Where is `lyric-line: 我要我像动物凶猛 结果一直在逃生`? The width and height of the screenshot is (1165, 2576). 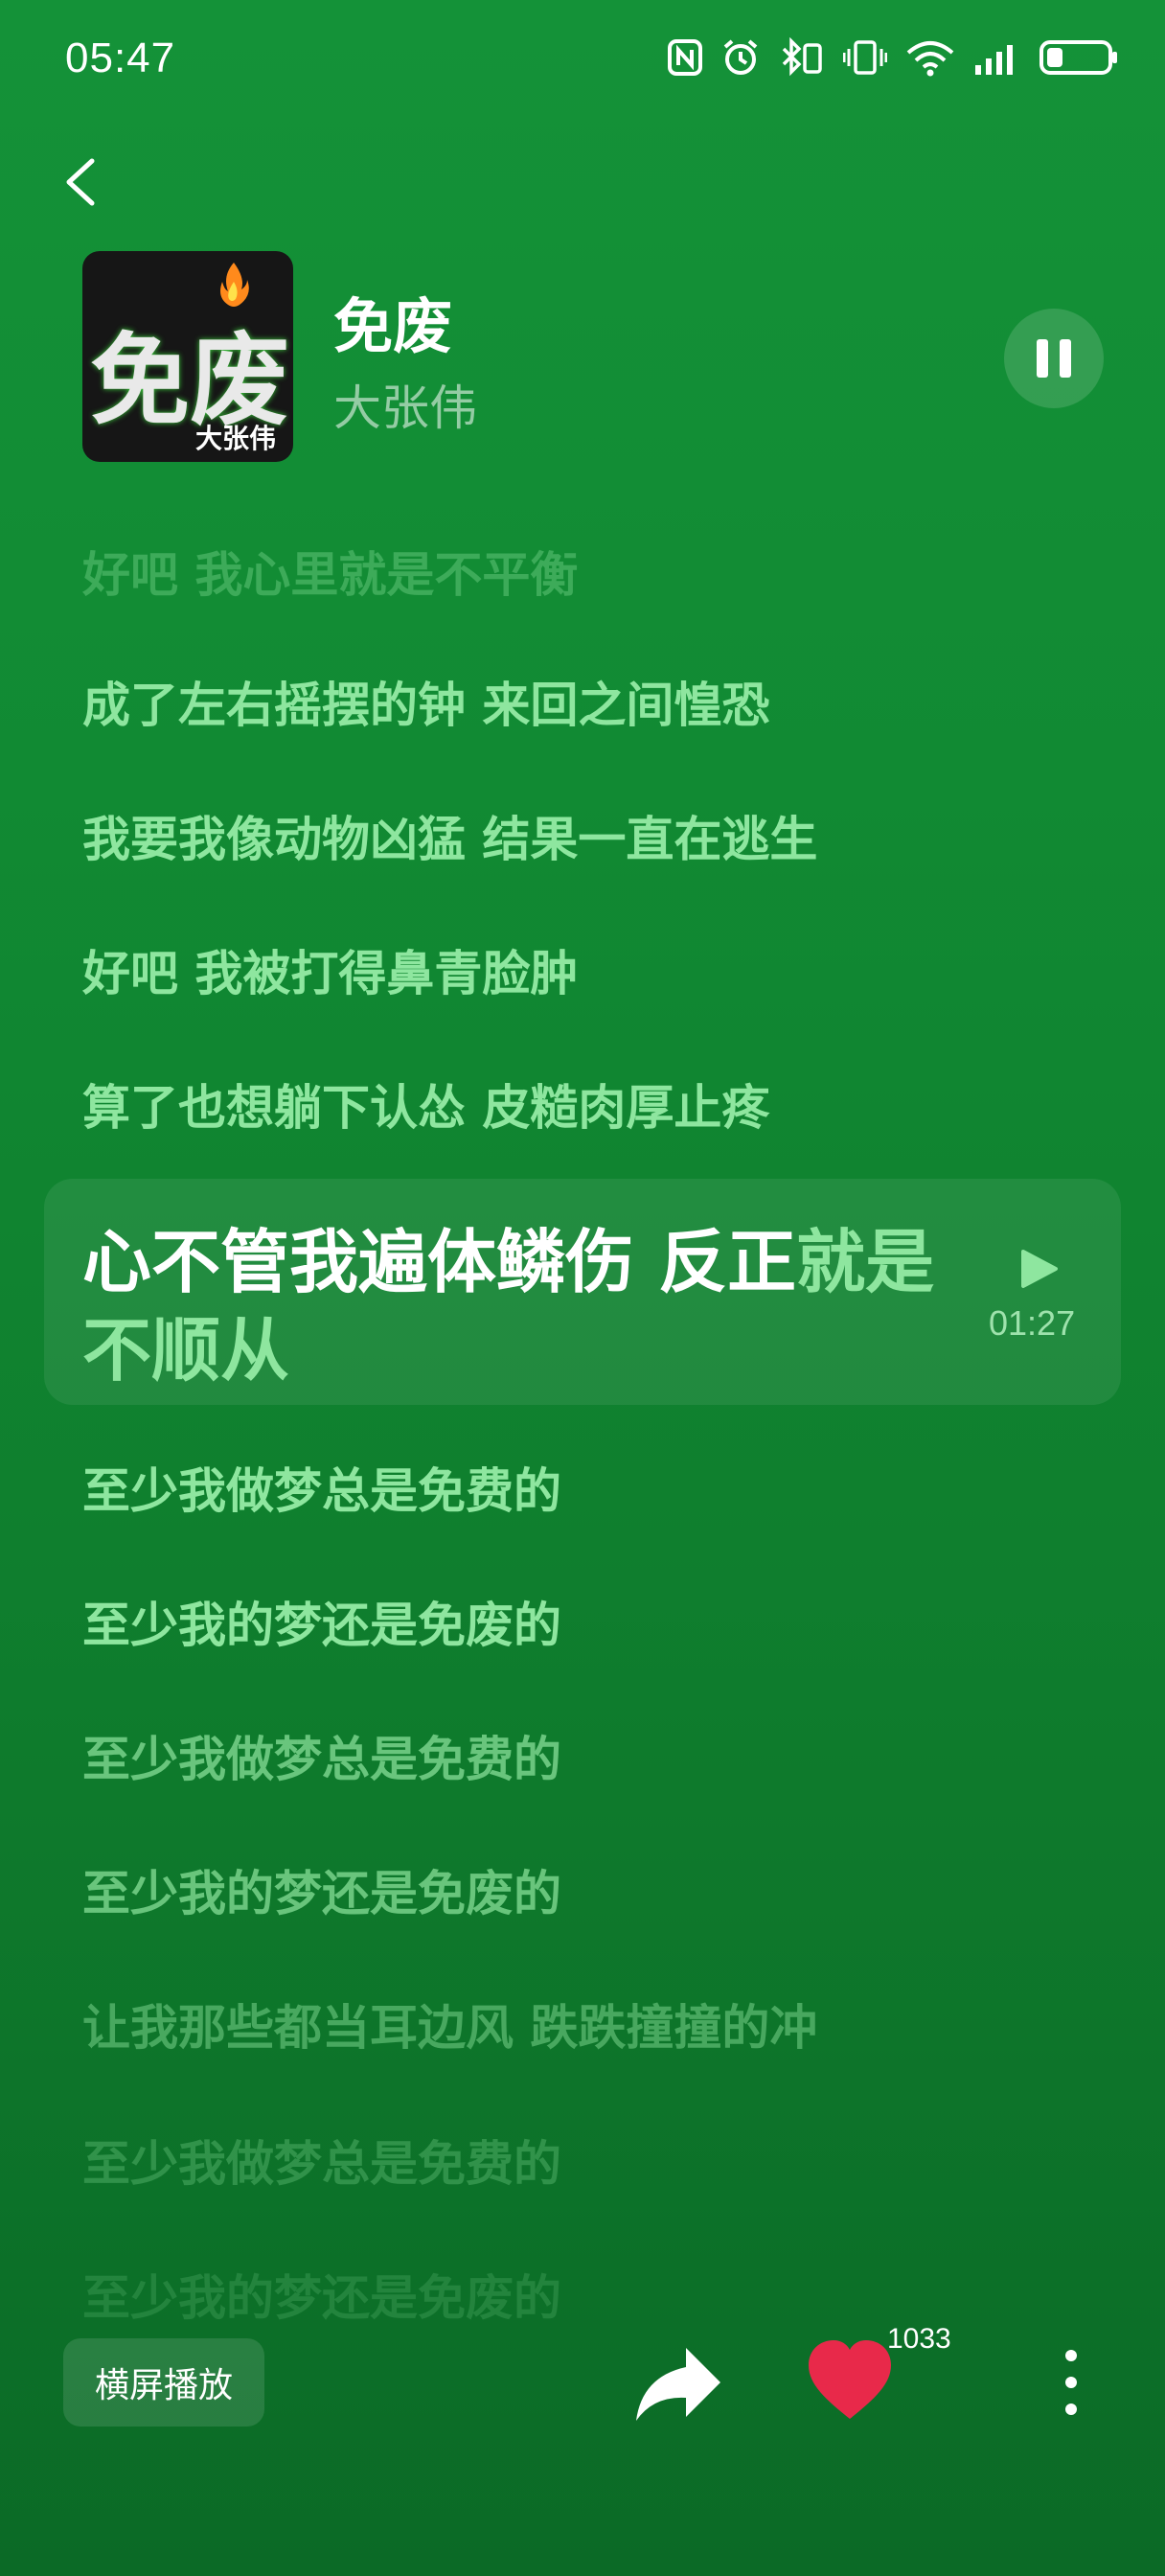
lyric-line: 我要我像动物凶猛 结果一直在逃生 is located at coordinates (450, 835).